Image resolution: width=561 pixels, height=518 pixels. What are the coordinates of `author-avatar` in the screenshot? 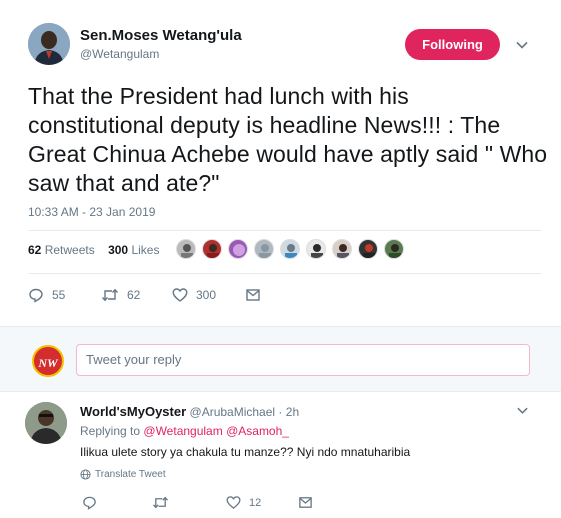 It's located at (49, 44).